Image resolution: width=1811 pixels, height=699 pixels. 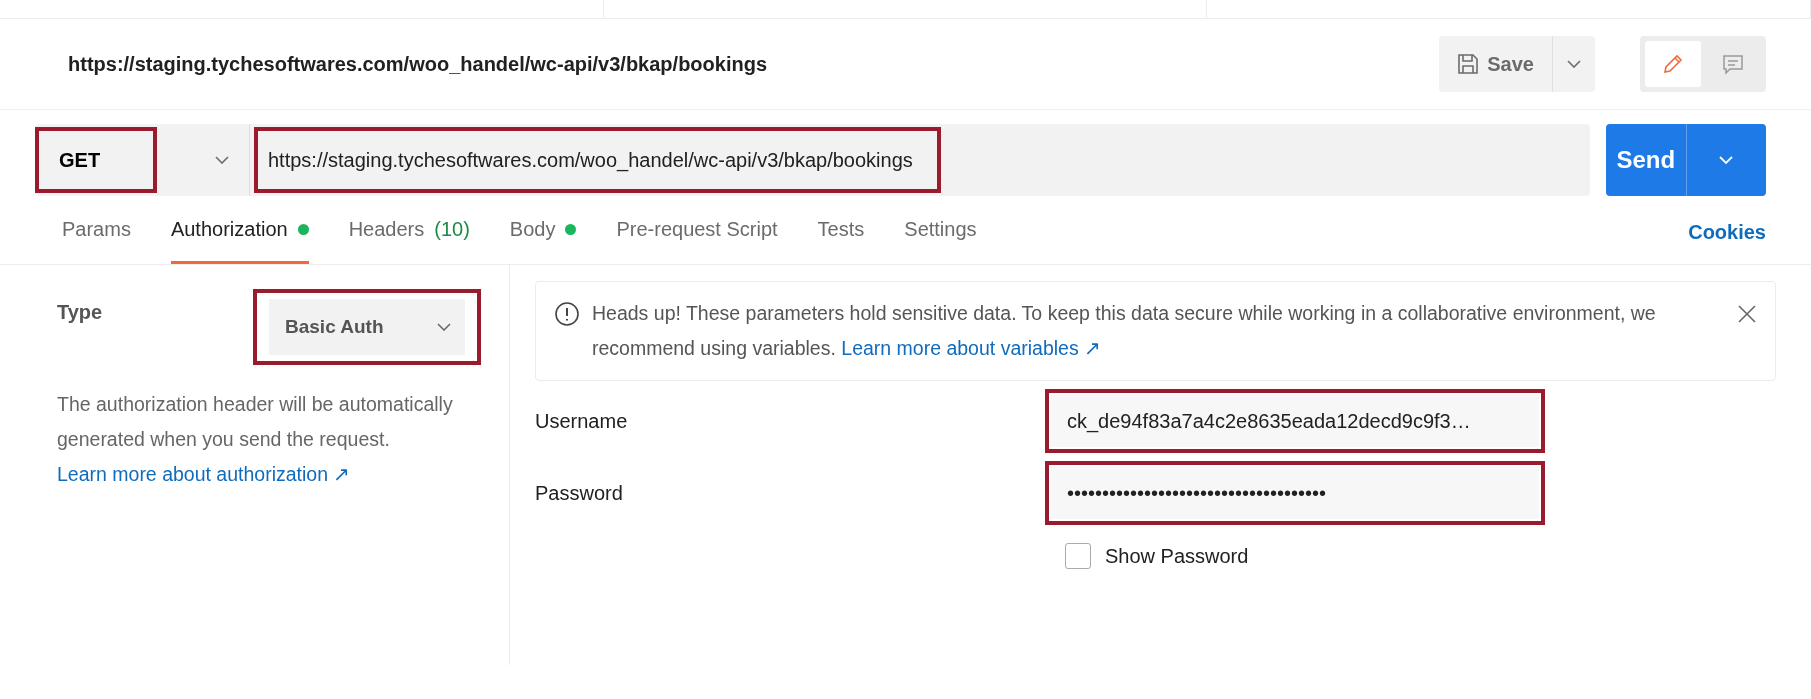 What do you see at coordinates (582, 421) in the screenshot?
I see `field-label: Username` at bounding box center [582, 421].